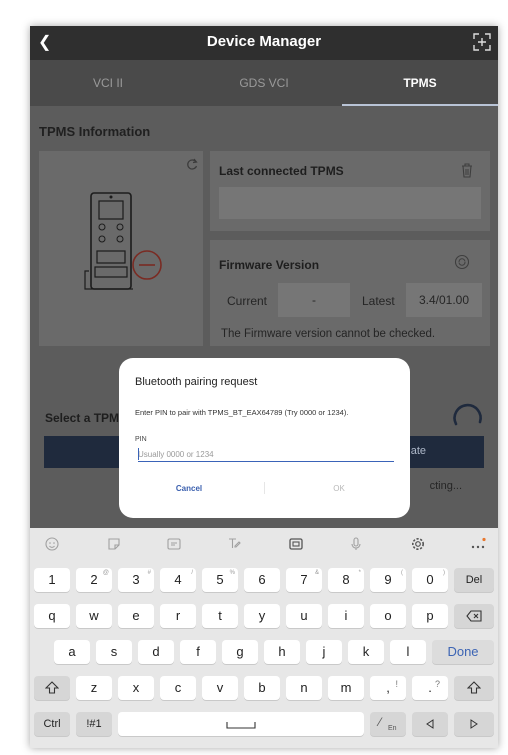 The width and height of the screenshot is (508, 755). I want to click on key-n: n, so click(304, 688).